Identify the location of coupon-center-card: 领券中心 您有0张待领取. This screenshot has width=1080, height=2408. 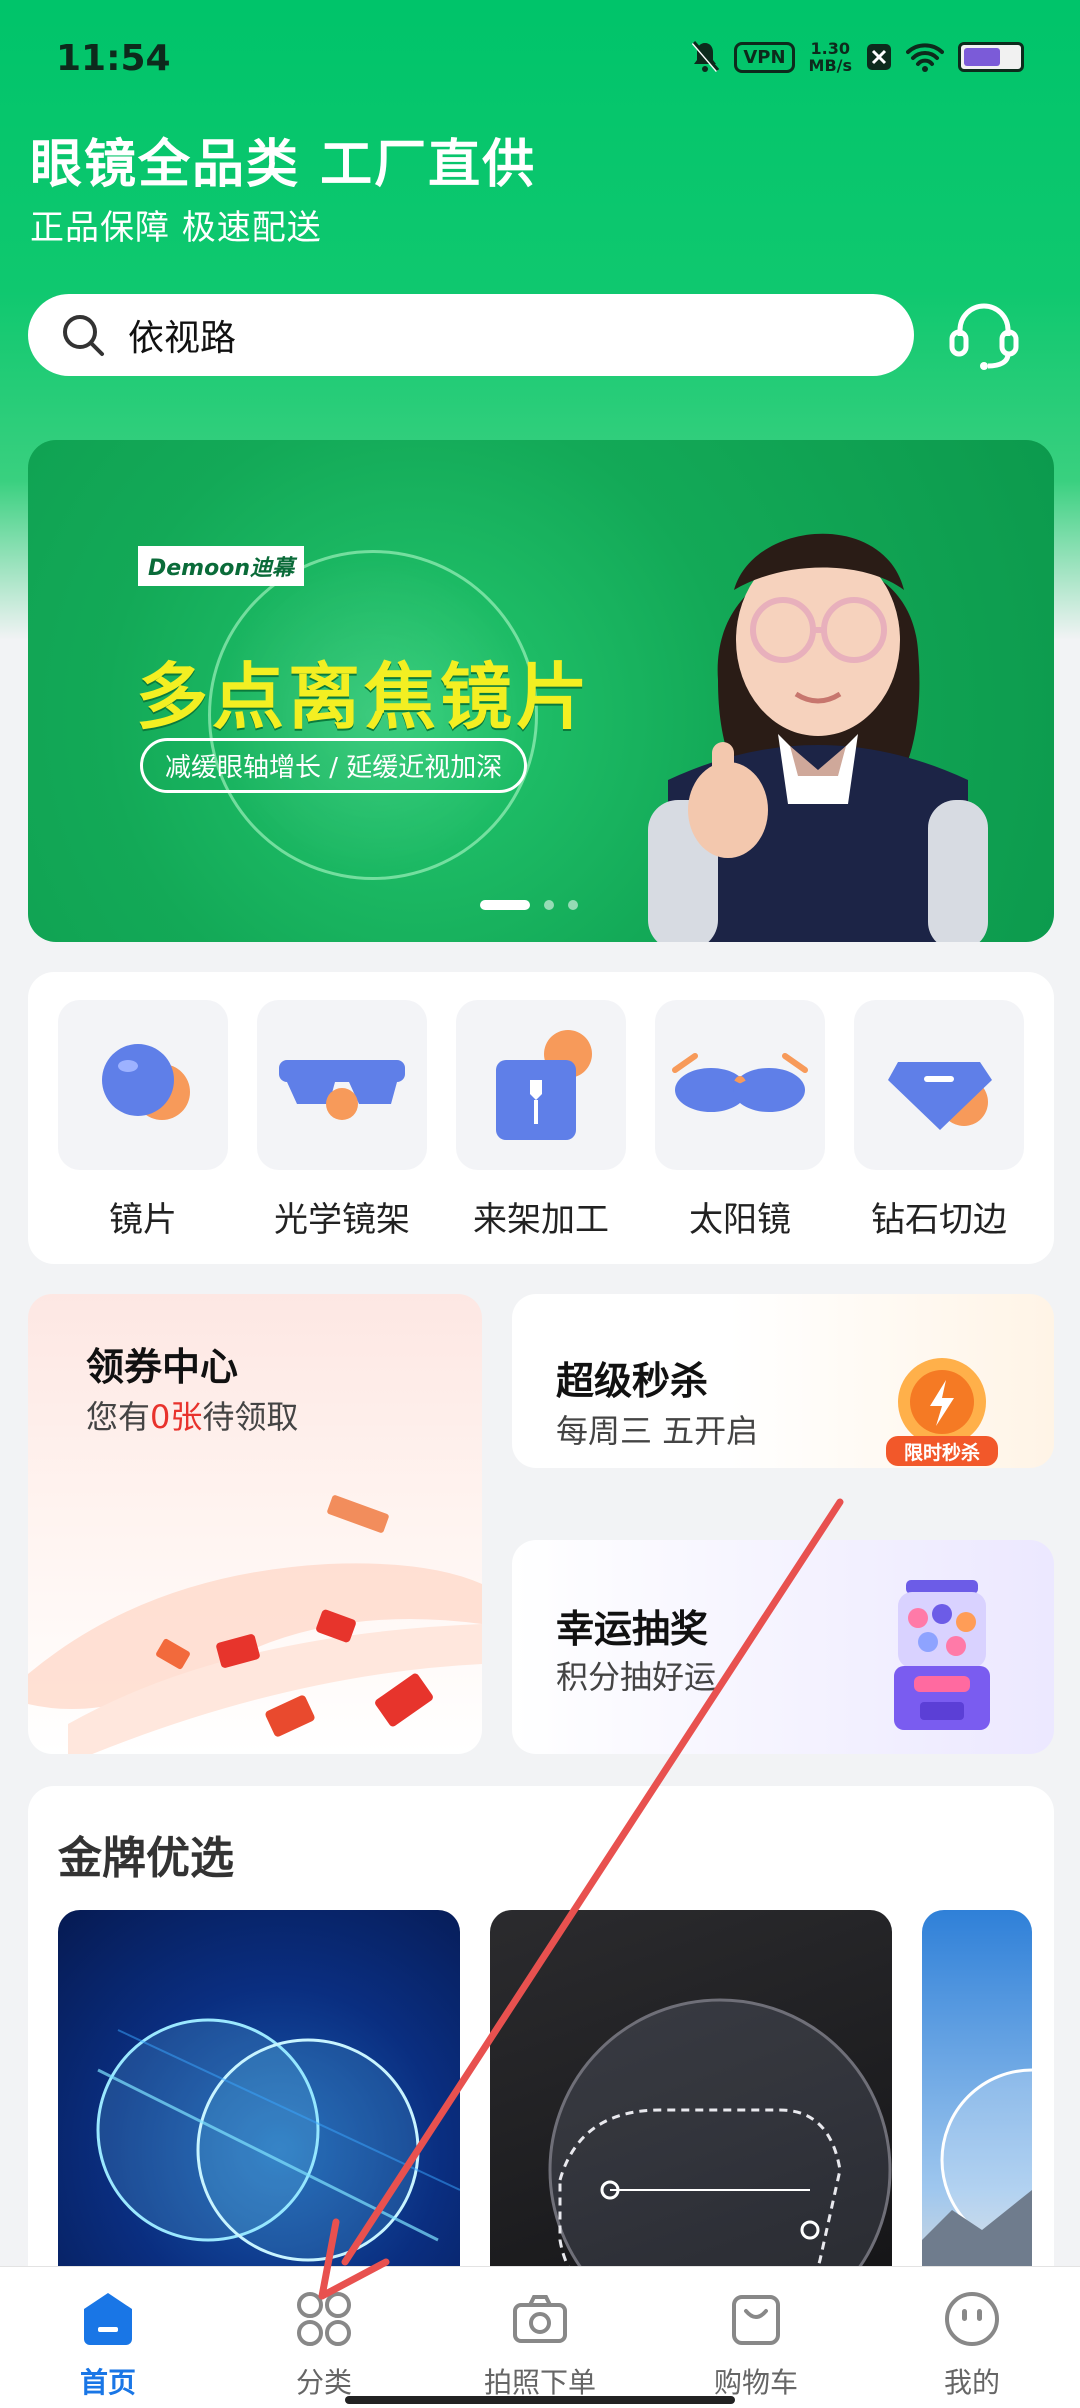
(255, 1524).